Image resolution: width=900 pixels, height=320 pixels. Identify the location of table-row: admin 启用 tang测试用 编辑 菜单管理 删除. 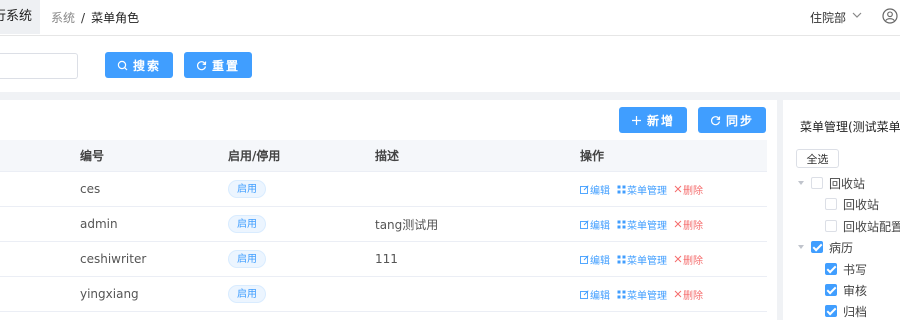
(383, 224).